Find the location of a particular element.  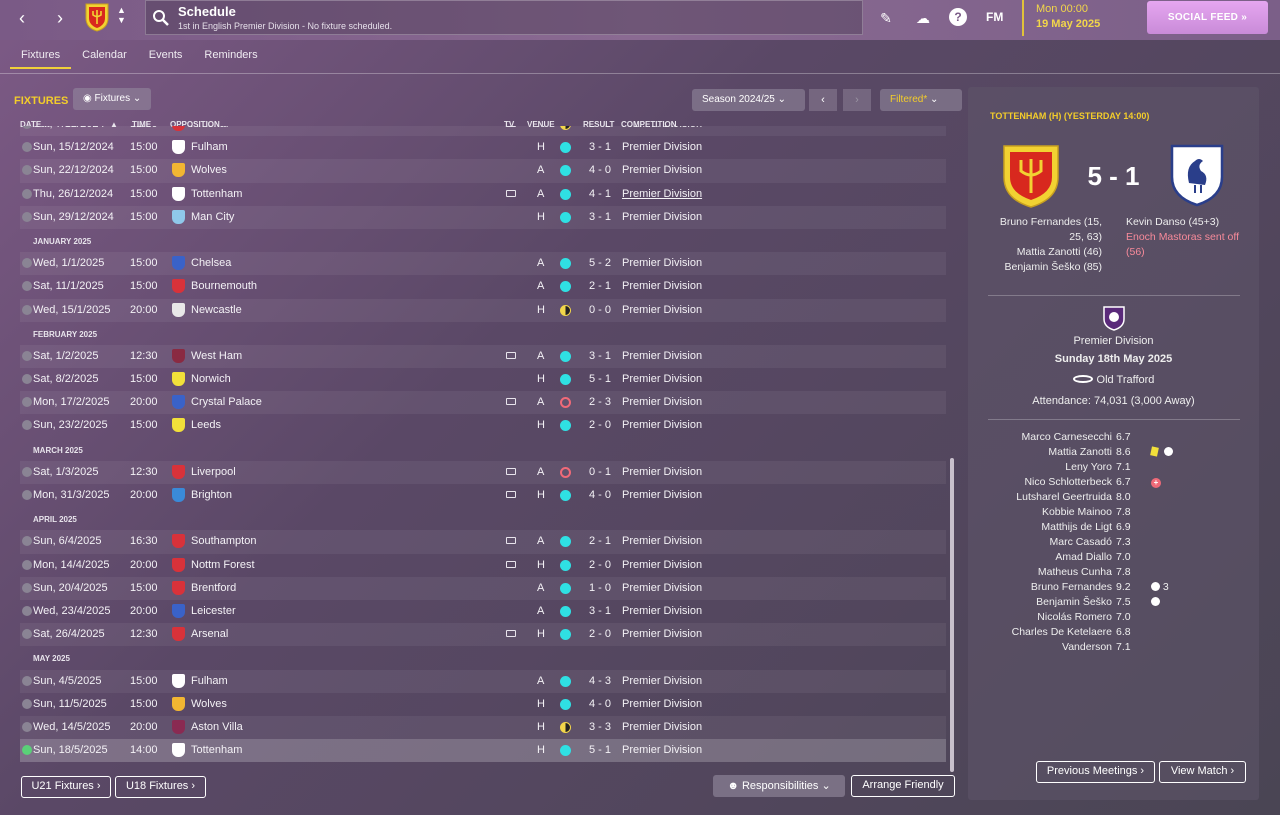

fixture-score: 5 - 2 is located at coordinates (600, 263).